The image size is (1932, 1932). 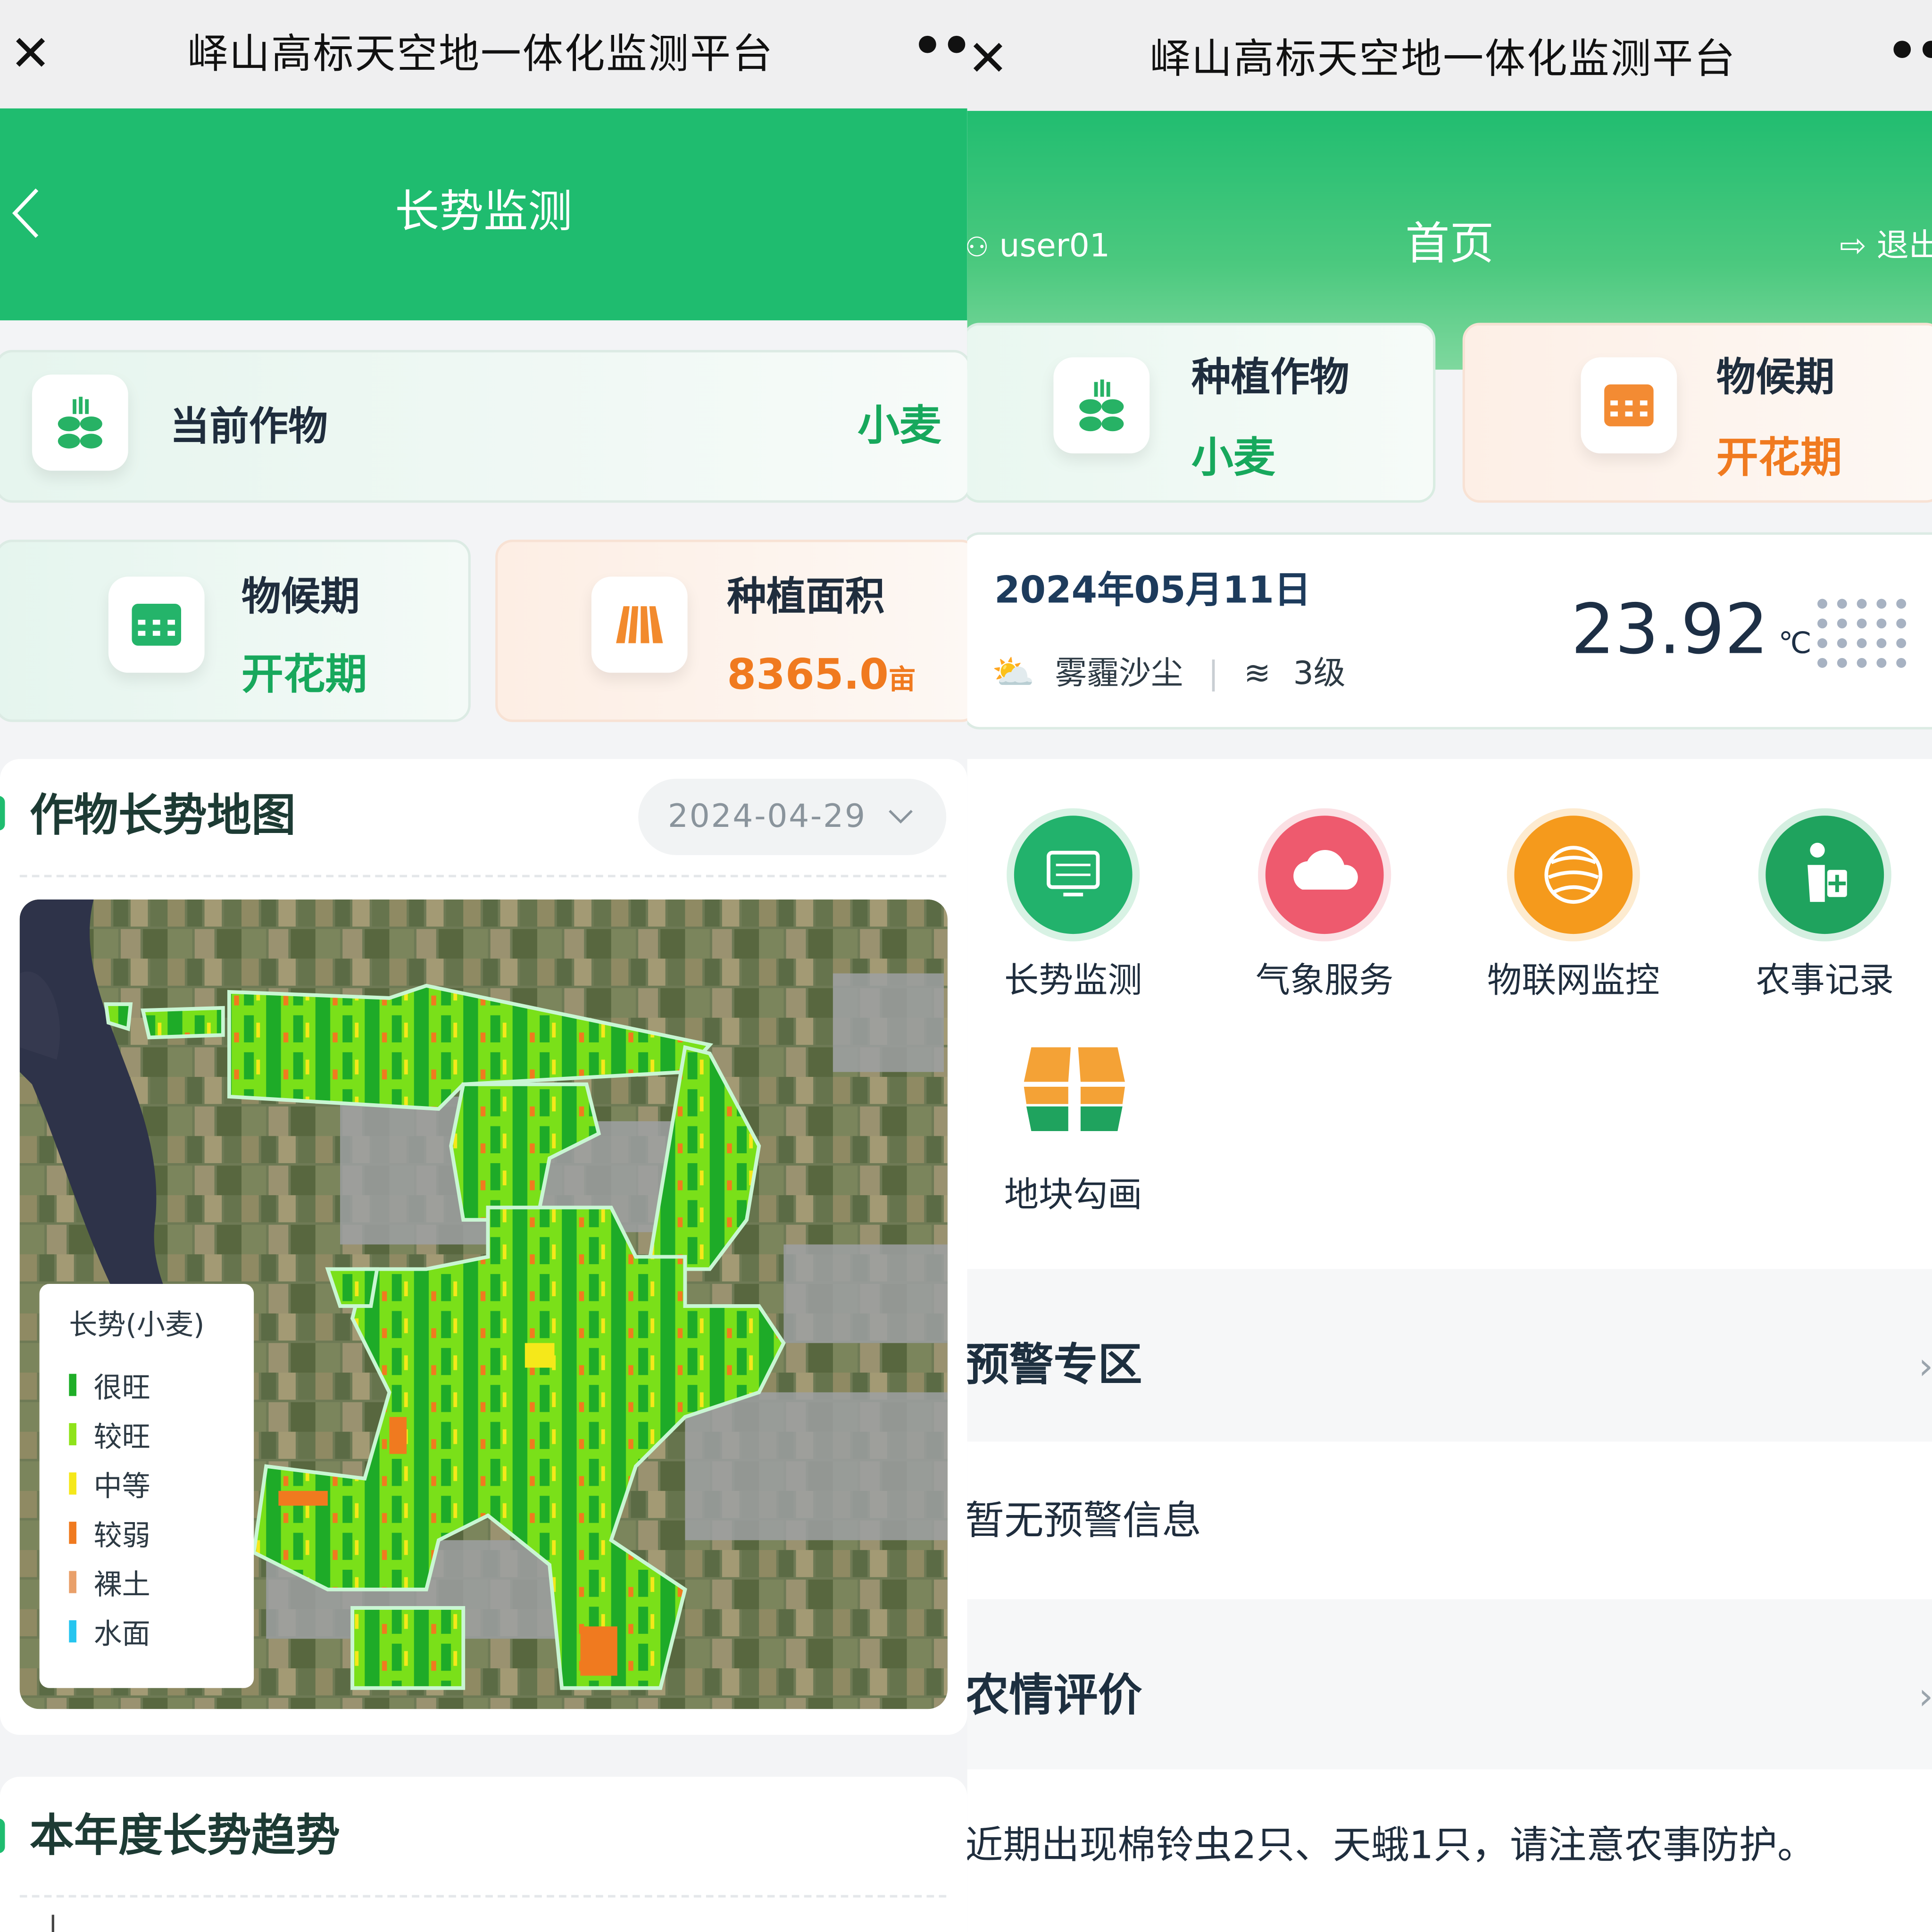 I want to click on menu-item-farm-records: 农事记录, so click(x=1825, y=939).